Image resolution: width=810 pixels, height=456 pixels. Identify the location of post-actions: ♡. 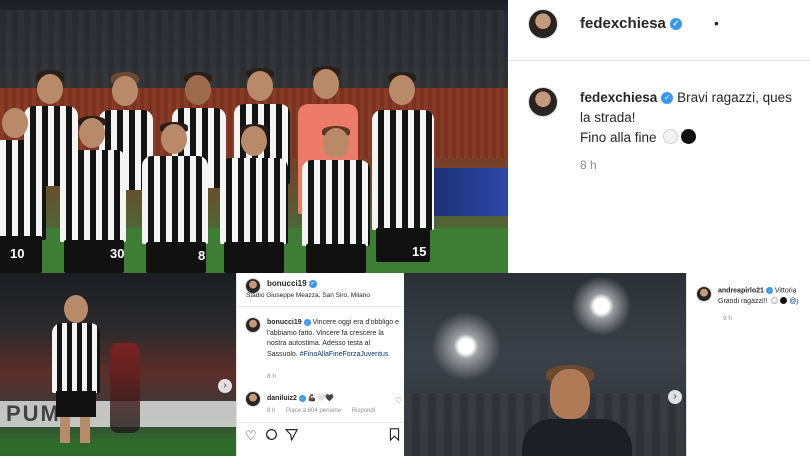
(323, 436).